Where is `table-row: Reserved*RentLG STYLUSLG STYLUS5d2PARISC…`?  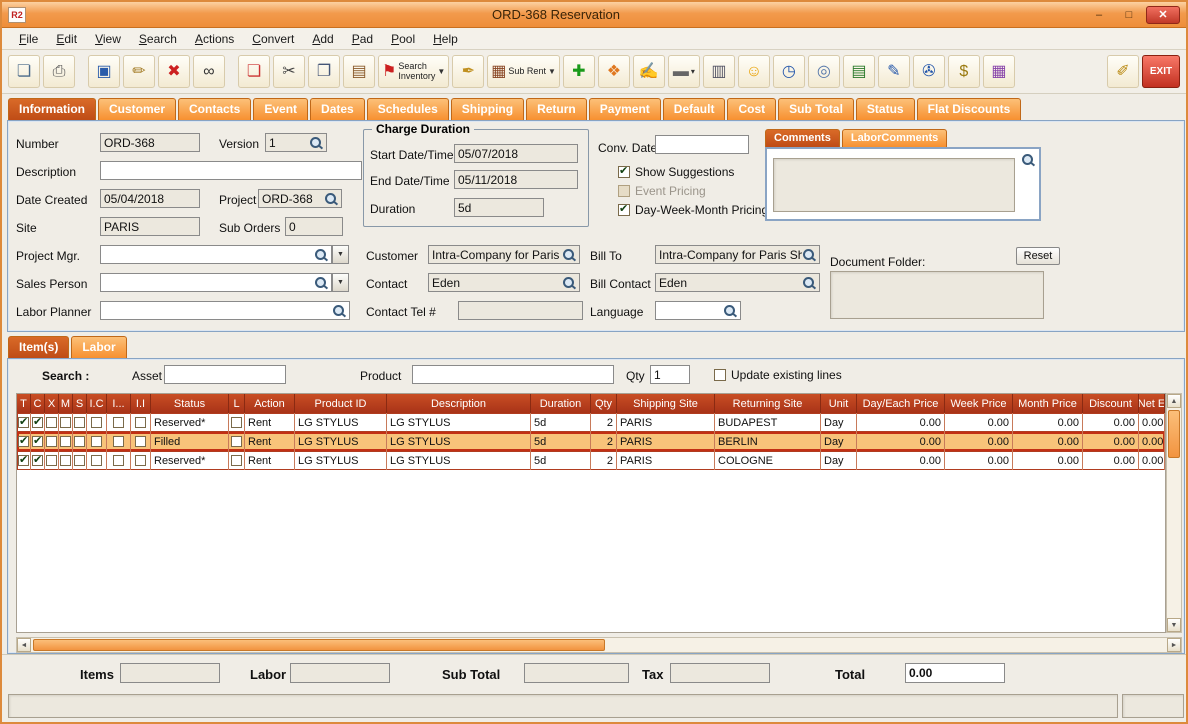 table-row: Reserved*RentLG STYLUSLG STYLUS5d2PARISC… is located at coordinates (591, 460).